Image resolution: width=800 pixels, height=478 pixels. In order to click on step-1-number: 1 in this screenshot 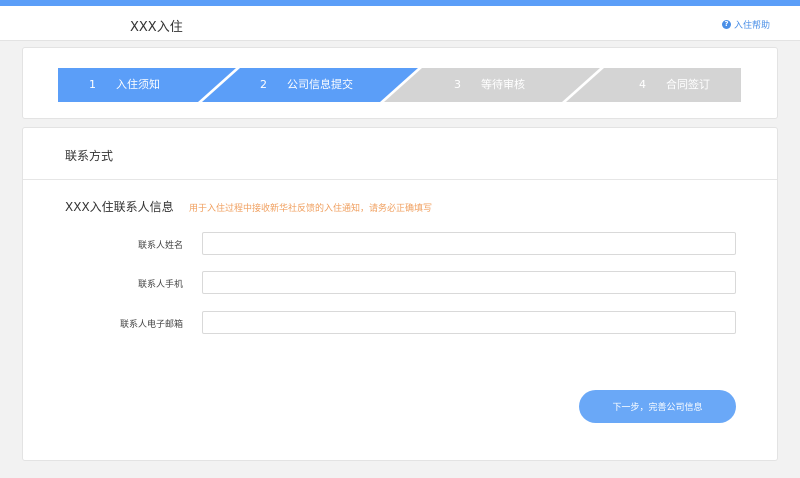, I will do `click(92, 84)`.